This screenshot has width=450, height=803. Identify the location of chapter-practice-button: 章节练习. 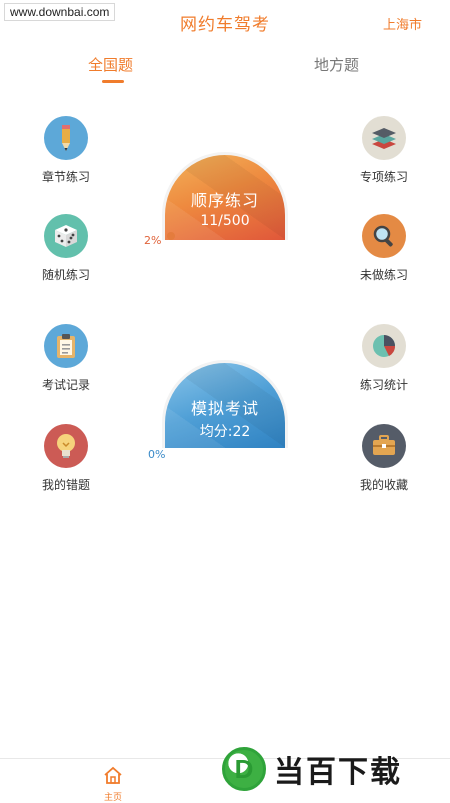
(66, 150).